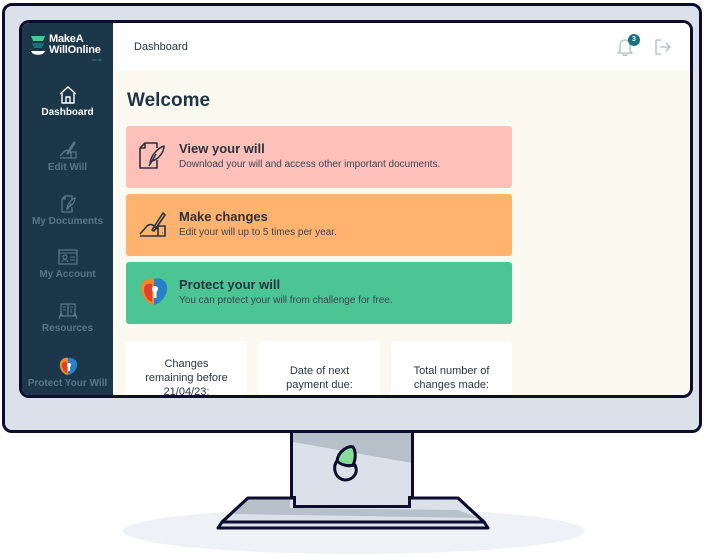 This screenshot has height=558, width=704. What do you see at coordinates (401, 46) in the screenshot?
I see `top-bar: Dashboard 3` at bounding box center [401, 46].